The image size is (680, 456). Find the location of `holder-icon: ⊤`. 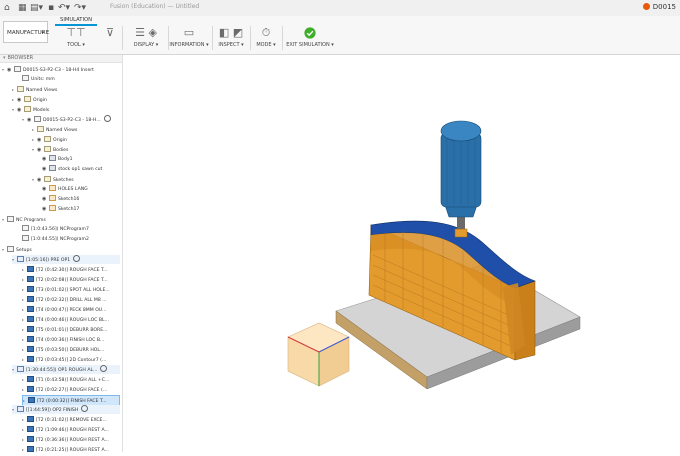

holder-icon: ⊤ is located at coordinates (81, 32).